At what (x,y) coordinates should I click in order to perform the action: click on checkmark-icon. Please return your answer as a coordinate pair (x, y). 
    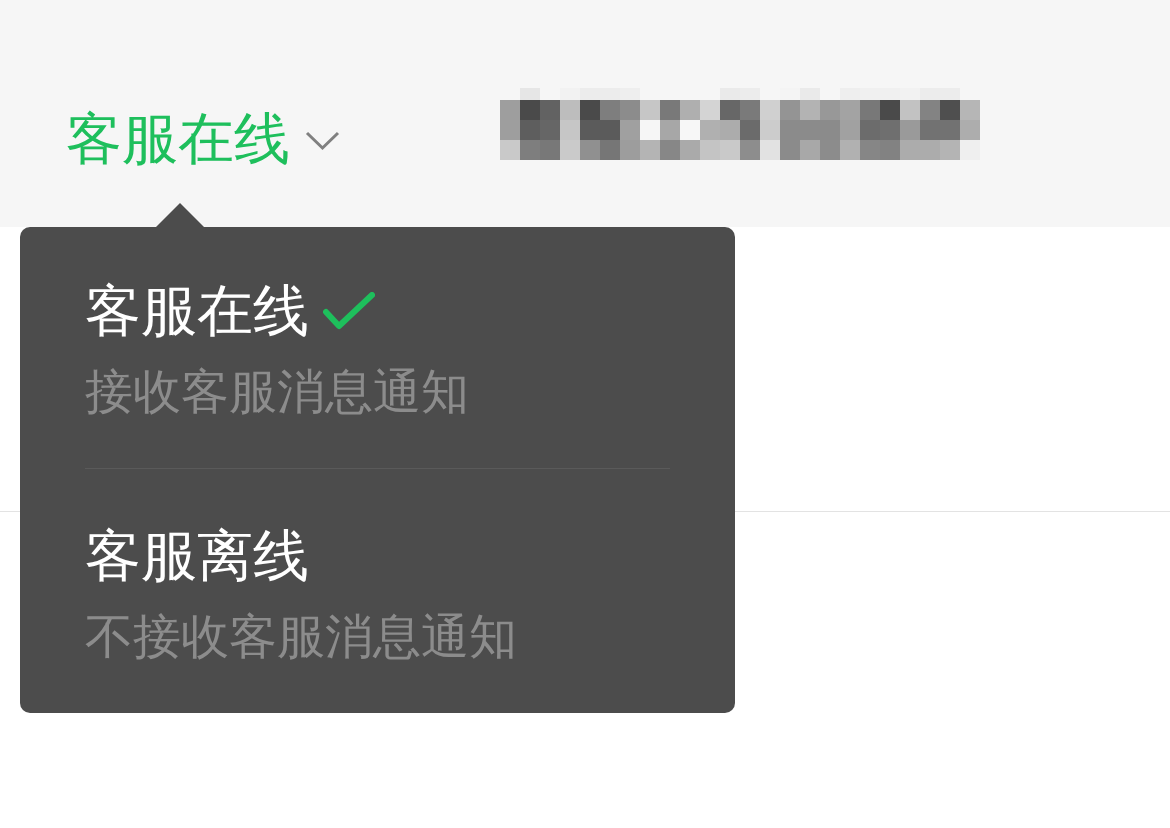
    Looking at the image, I should click on (349, 310).